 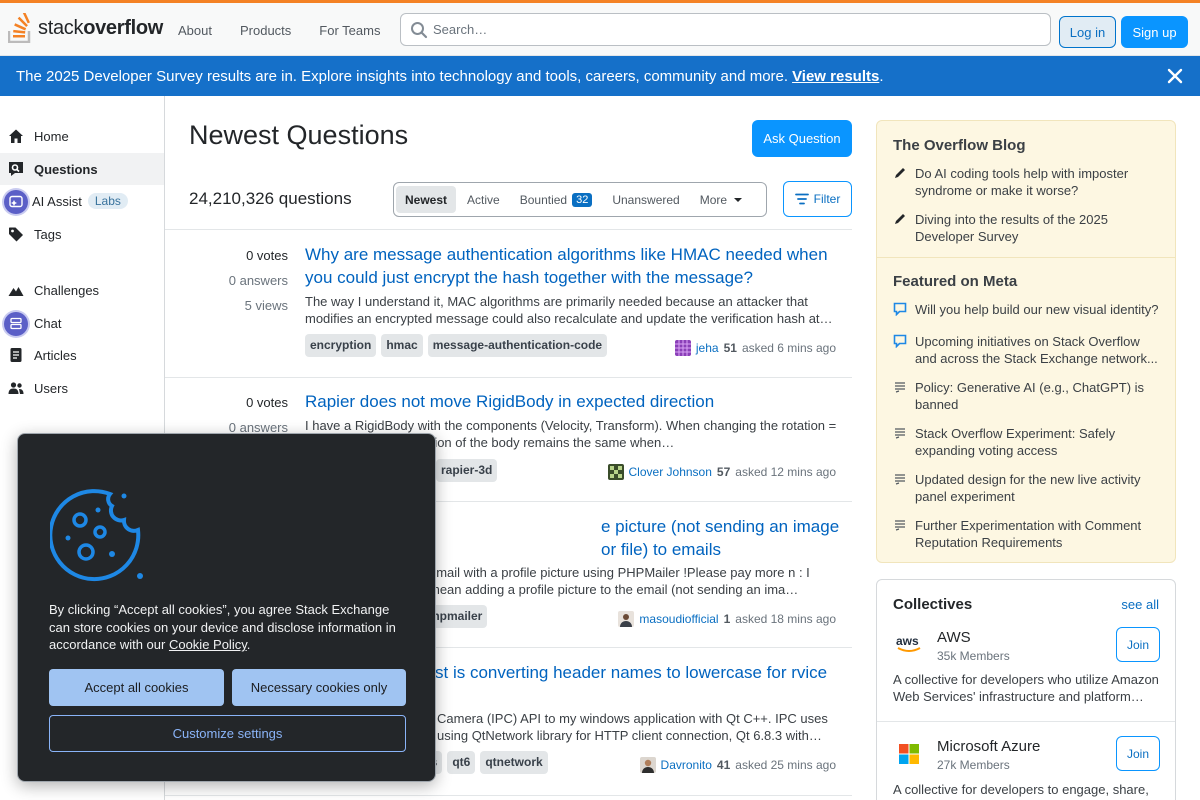 I want to click on tag-list: rs qt6 qtnetwork, so click(x=484, y=762).